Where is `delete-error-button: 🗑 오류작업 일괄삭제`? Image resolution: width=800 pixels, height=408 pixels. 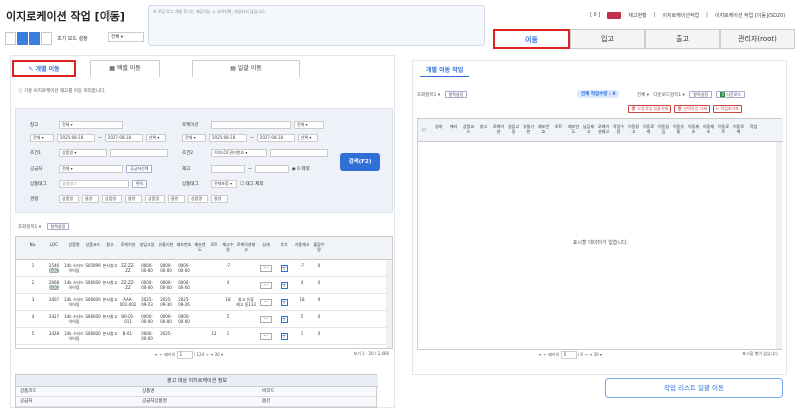
delete-error-button: 🗑 오류작업 일괄삭제 is located at coordinates (650, 109).